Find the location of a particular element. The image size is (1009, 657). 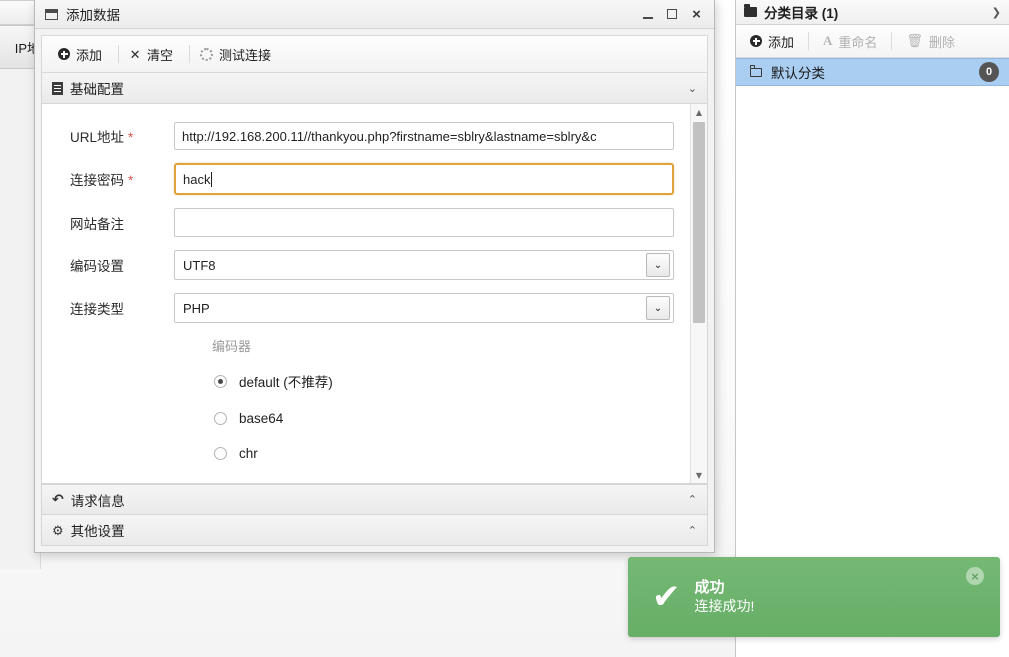

field-row-connection-type: 连接类型 PHP ⌄ is located at coordinates (366, 308).